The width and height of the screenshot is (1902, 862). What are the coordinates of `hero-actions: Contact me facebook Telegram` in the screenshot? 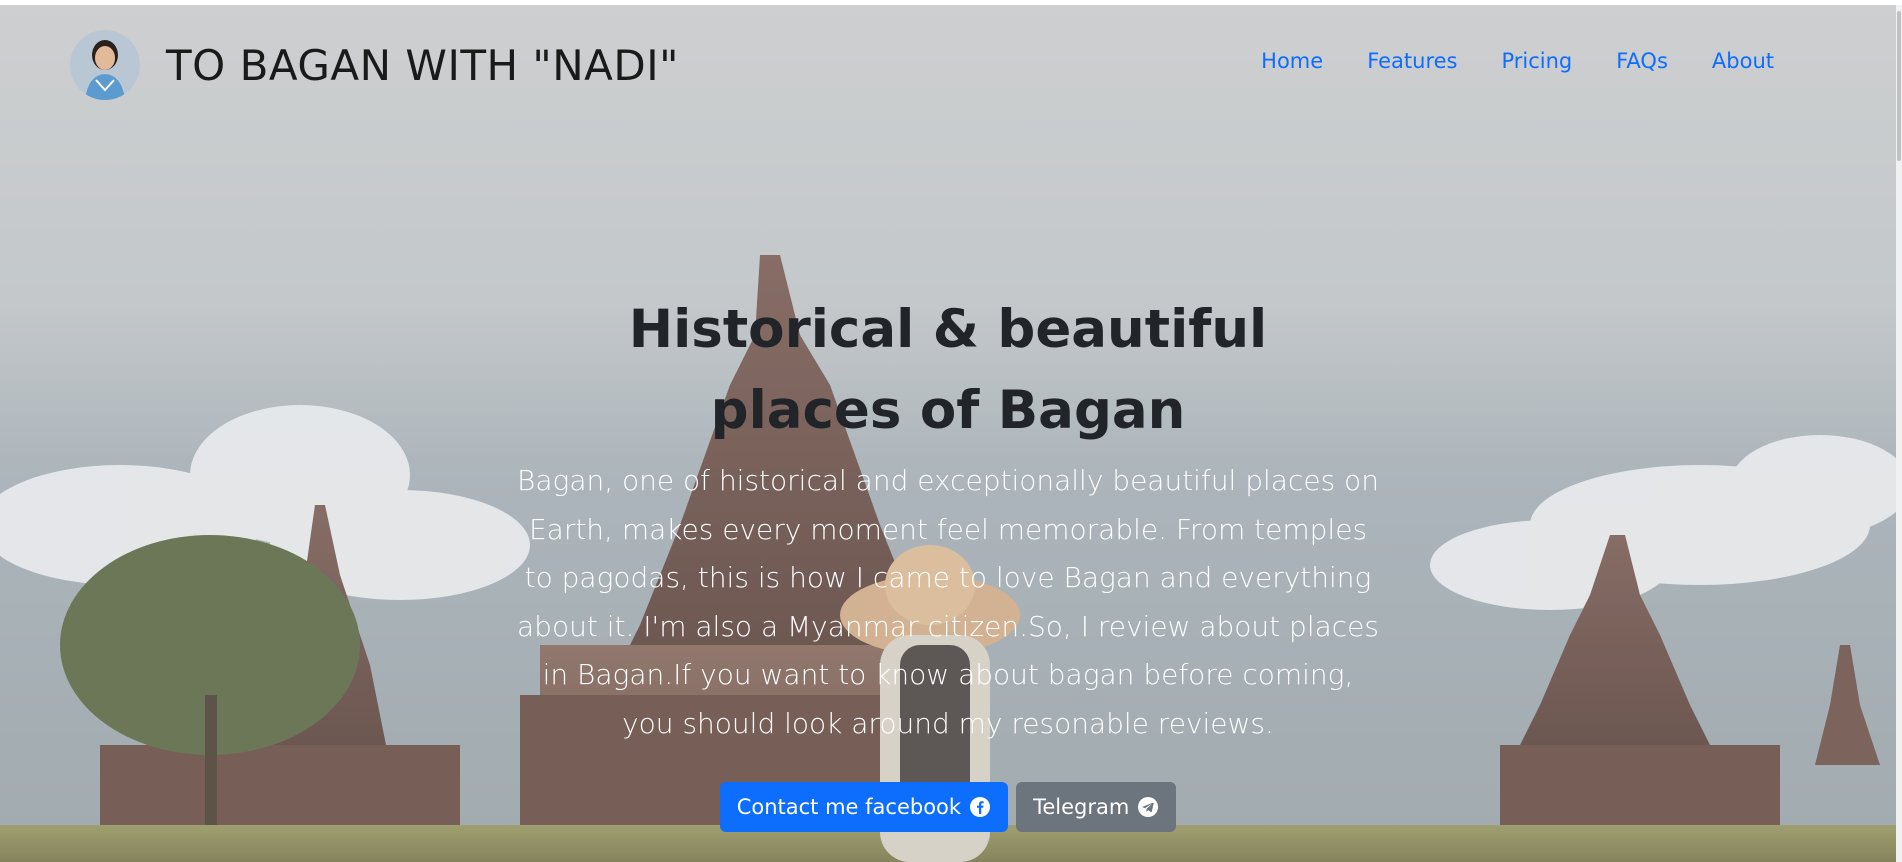 It's located at (948, 807).